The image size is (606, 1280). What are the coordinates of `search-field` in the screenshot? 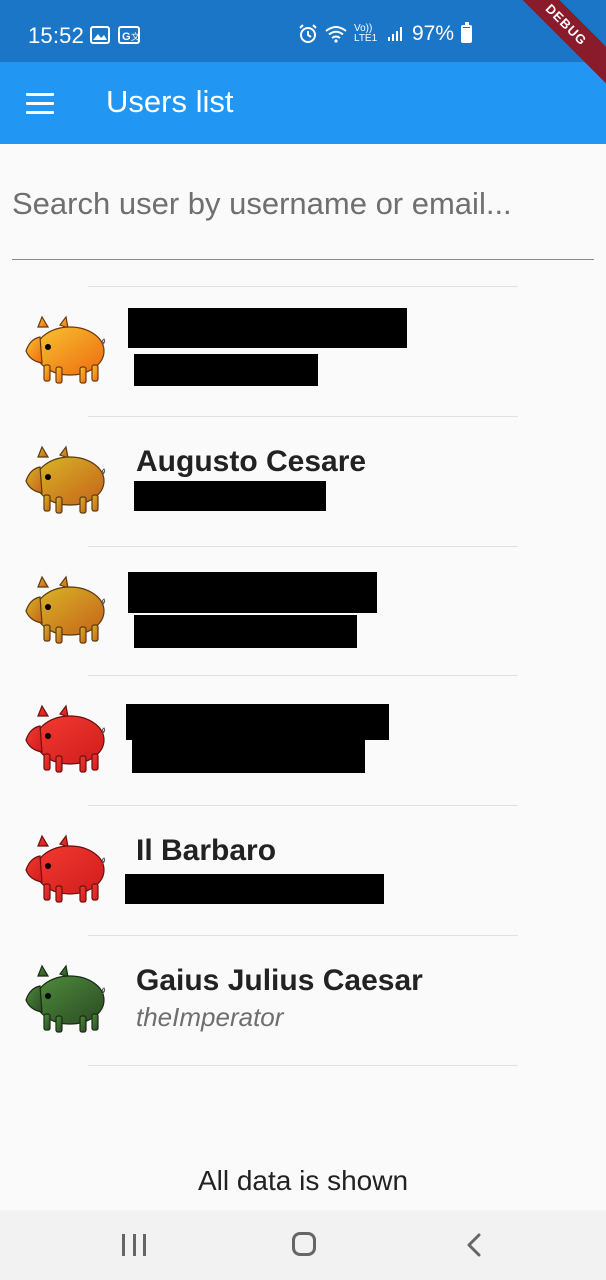 It's located at (303, 216).